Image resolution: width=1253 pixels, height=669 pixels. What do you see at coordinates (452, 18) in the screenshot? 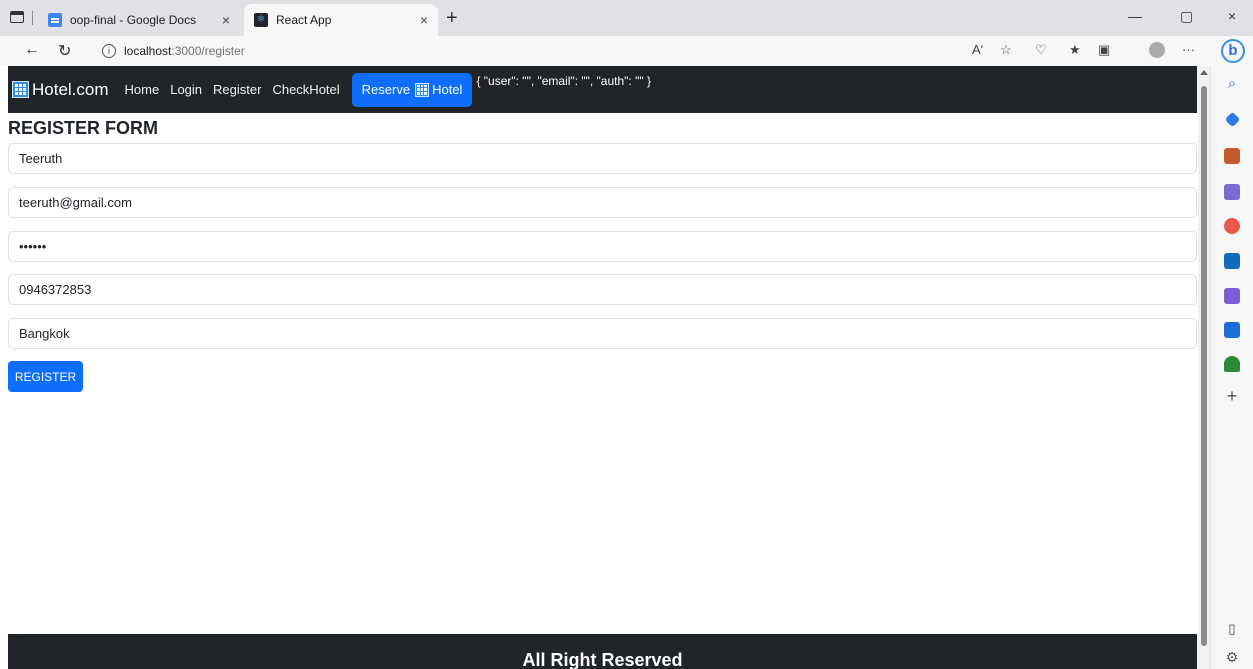
I see `new-tab-button: +` at bounding box center [452, 18].